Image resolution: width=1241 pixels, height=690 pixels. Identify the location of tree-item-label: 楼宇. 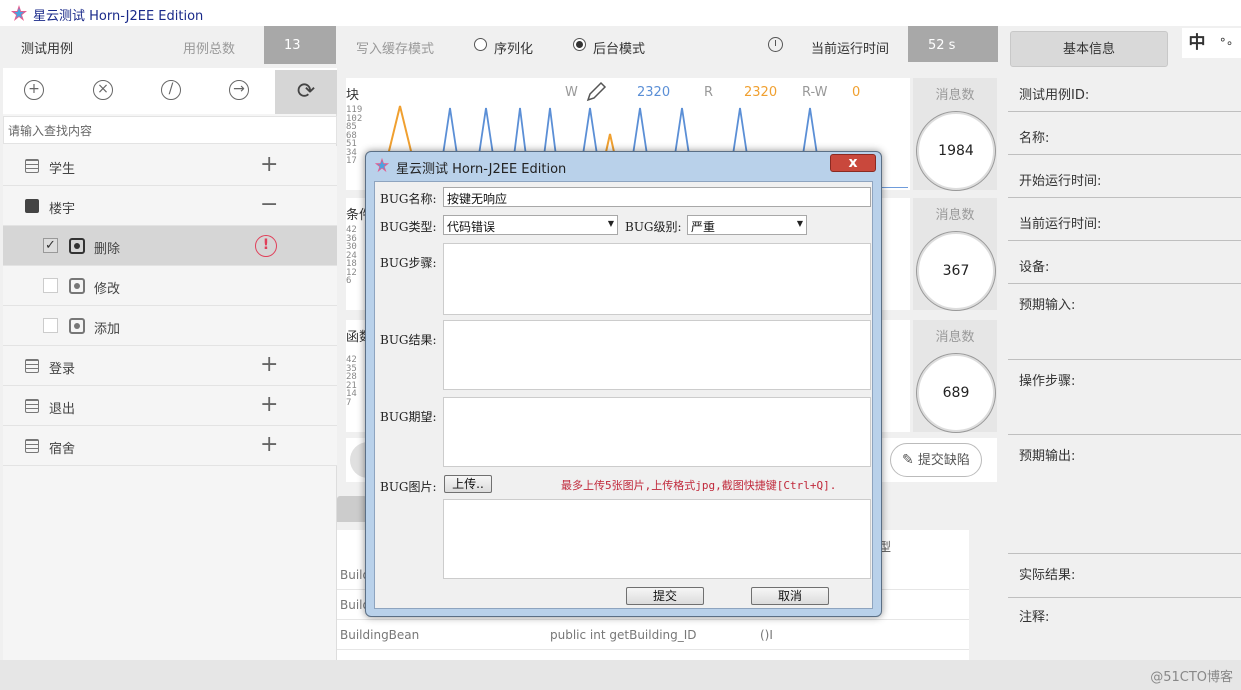
(62, 209).